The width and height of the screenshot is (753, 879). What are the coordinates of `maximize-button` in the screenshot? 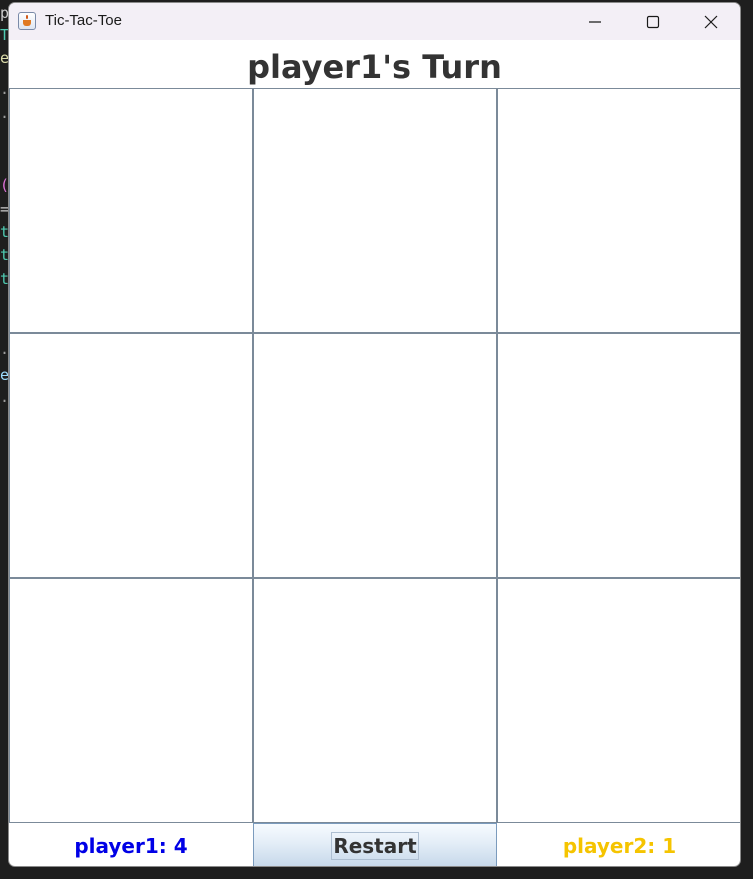 It's located at (653, 21).